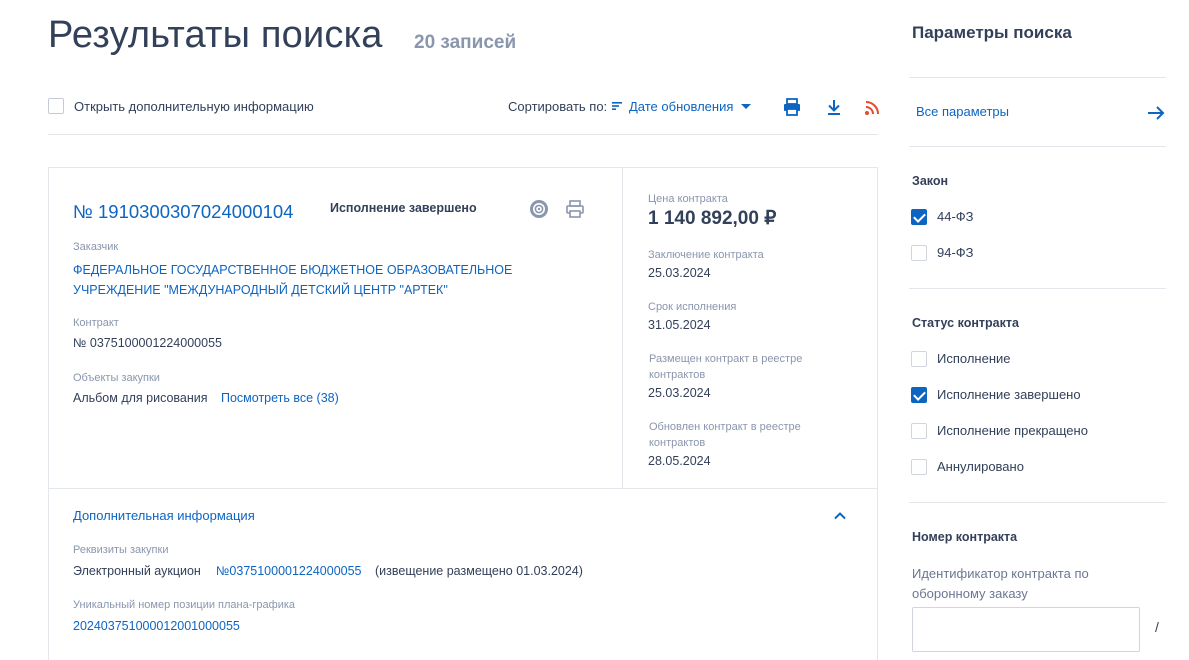 Image resolution: width=1189 pixels, height=660 pixels. I want to click on objects-value: Альбом для рисования, so click(140, 398).